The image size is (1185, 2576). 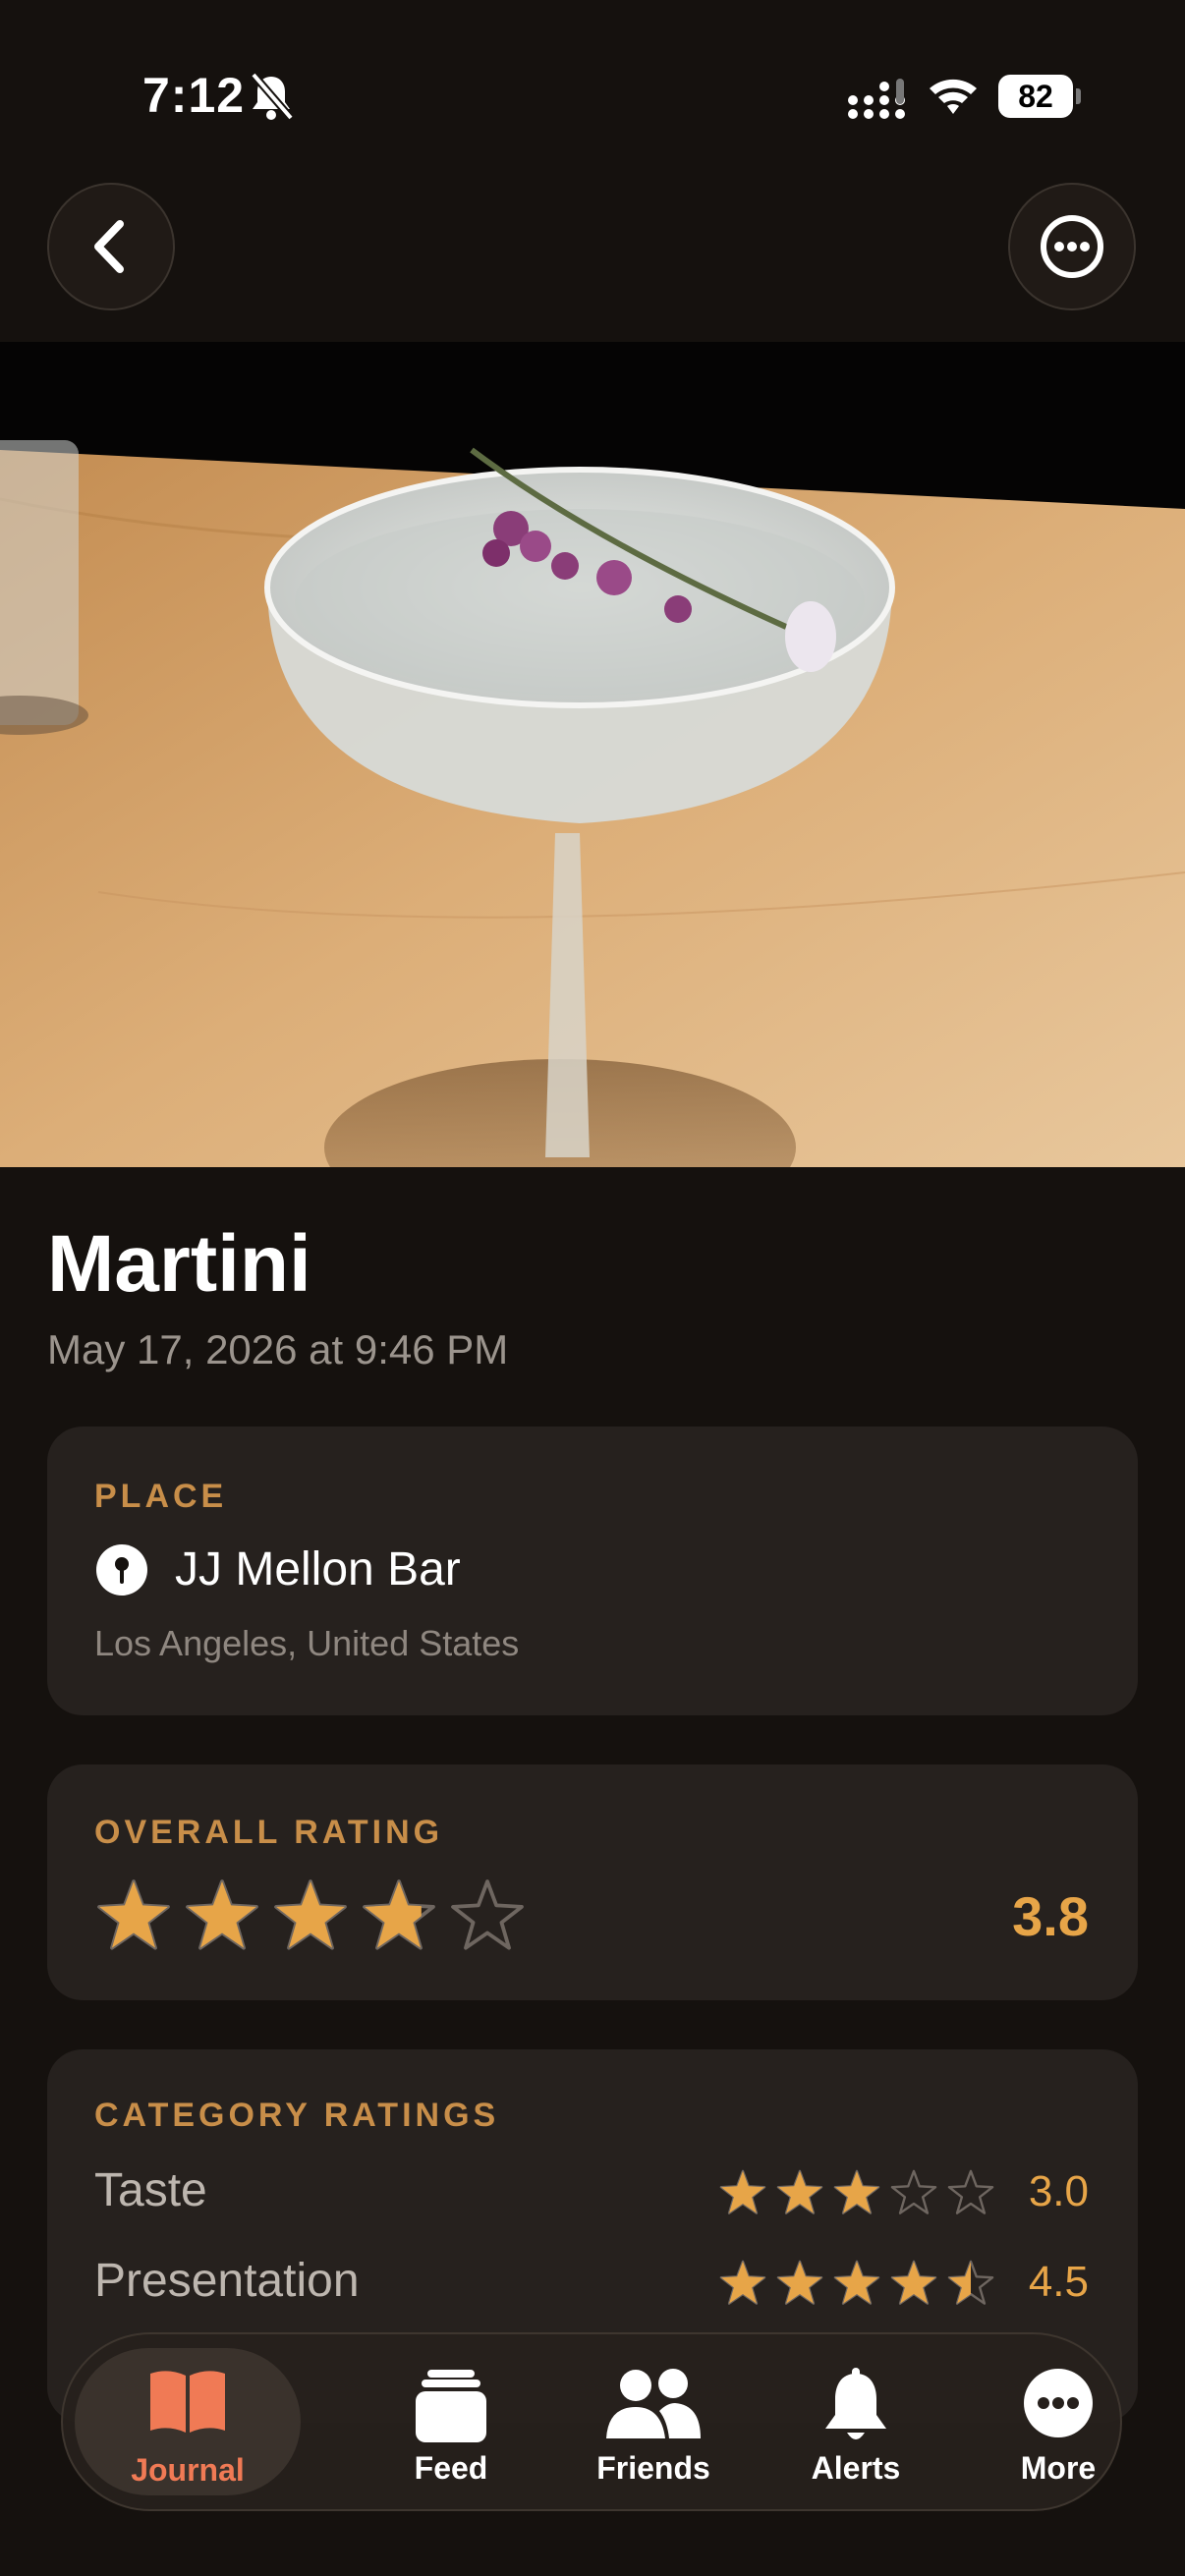 I want to click on more-icon, so click(x=1058, y=2403).